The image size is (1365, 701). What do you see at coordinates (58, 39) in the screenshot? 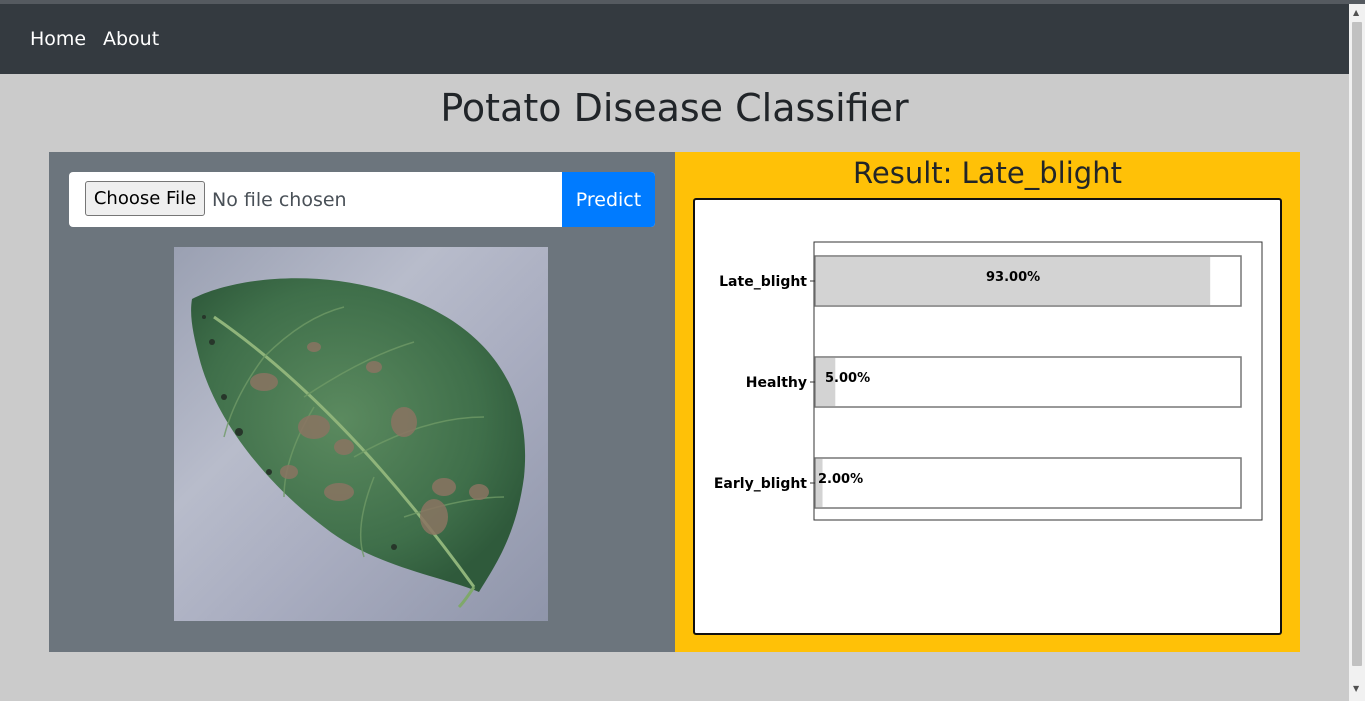
I see `nav-home-link: Home` at bounding box center [58, 39].